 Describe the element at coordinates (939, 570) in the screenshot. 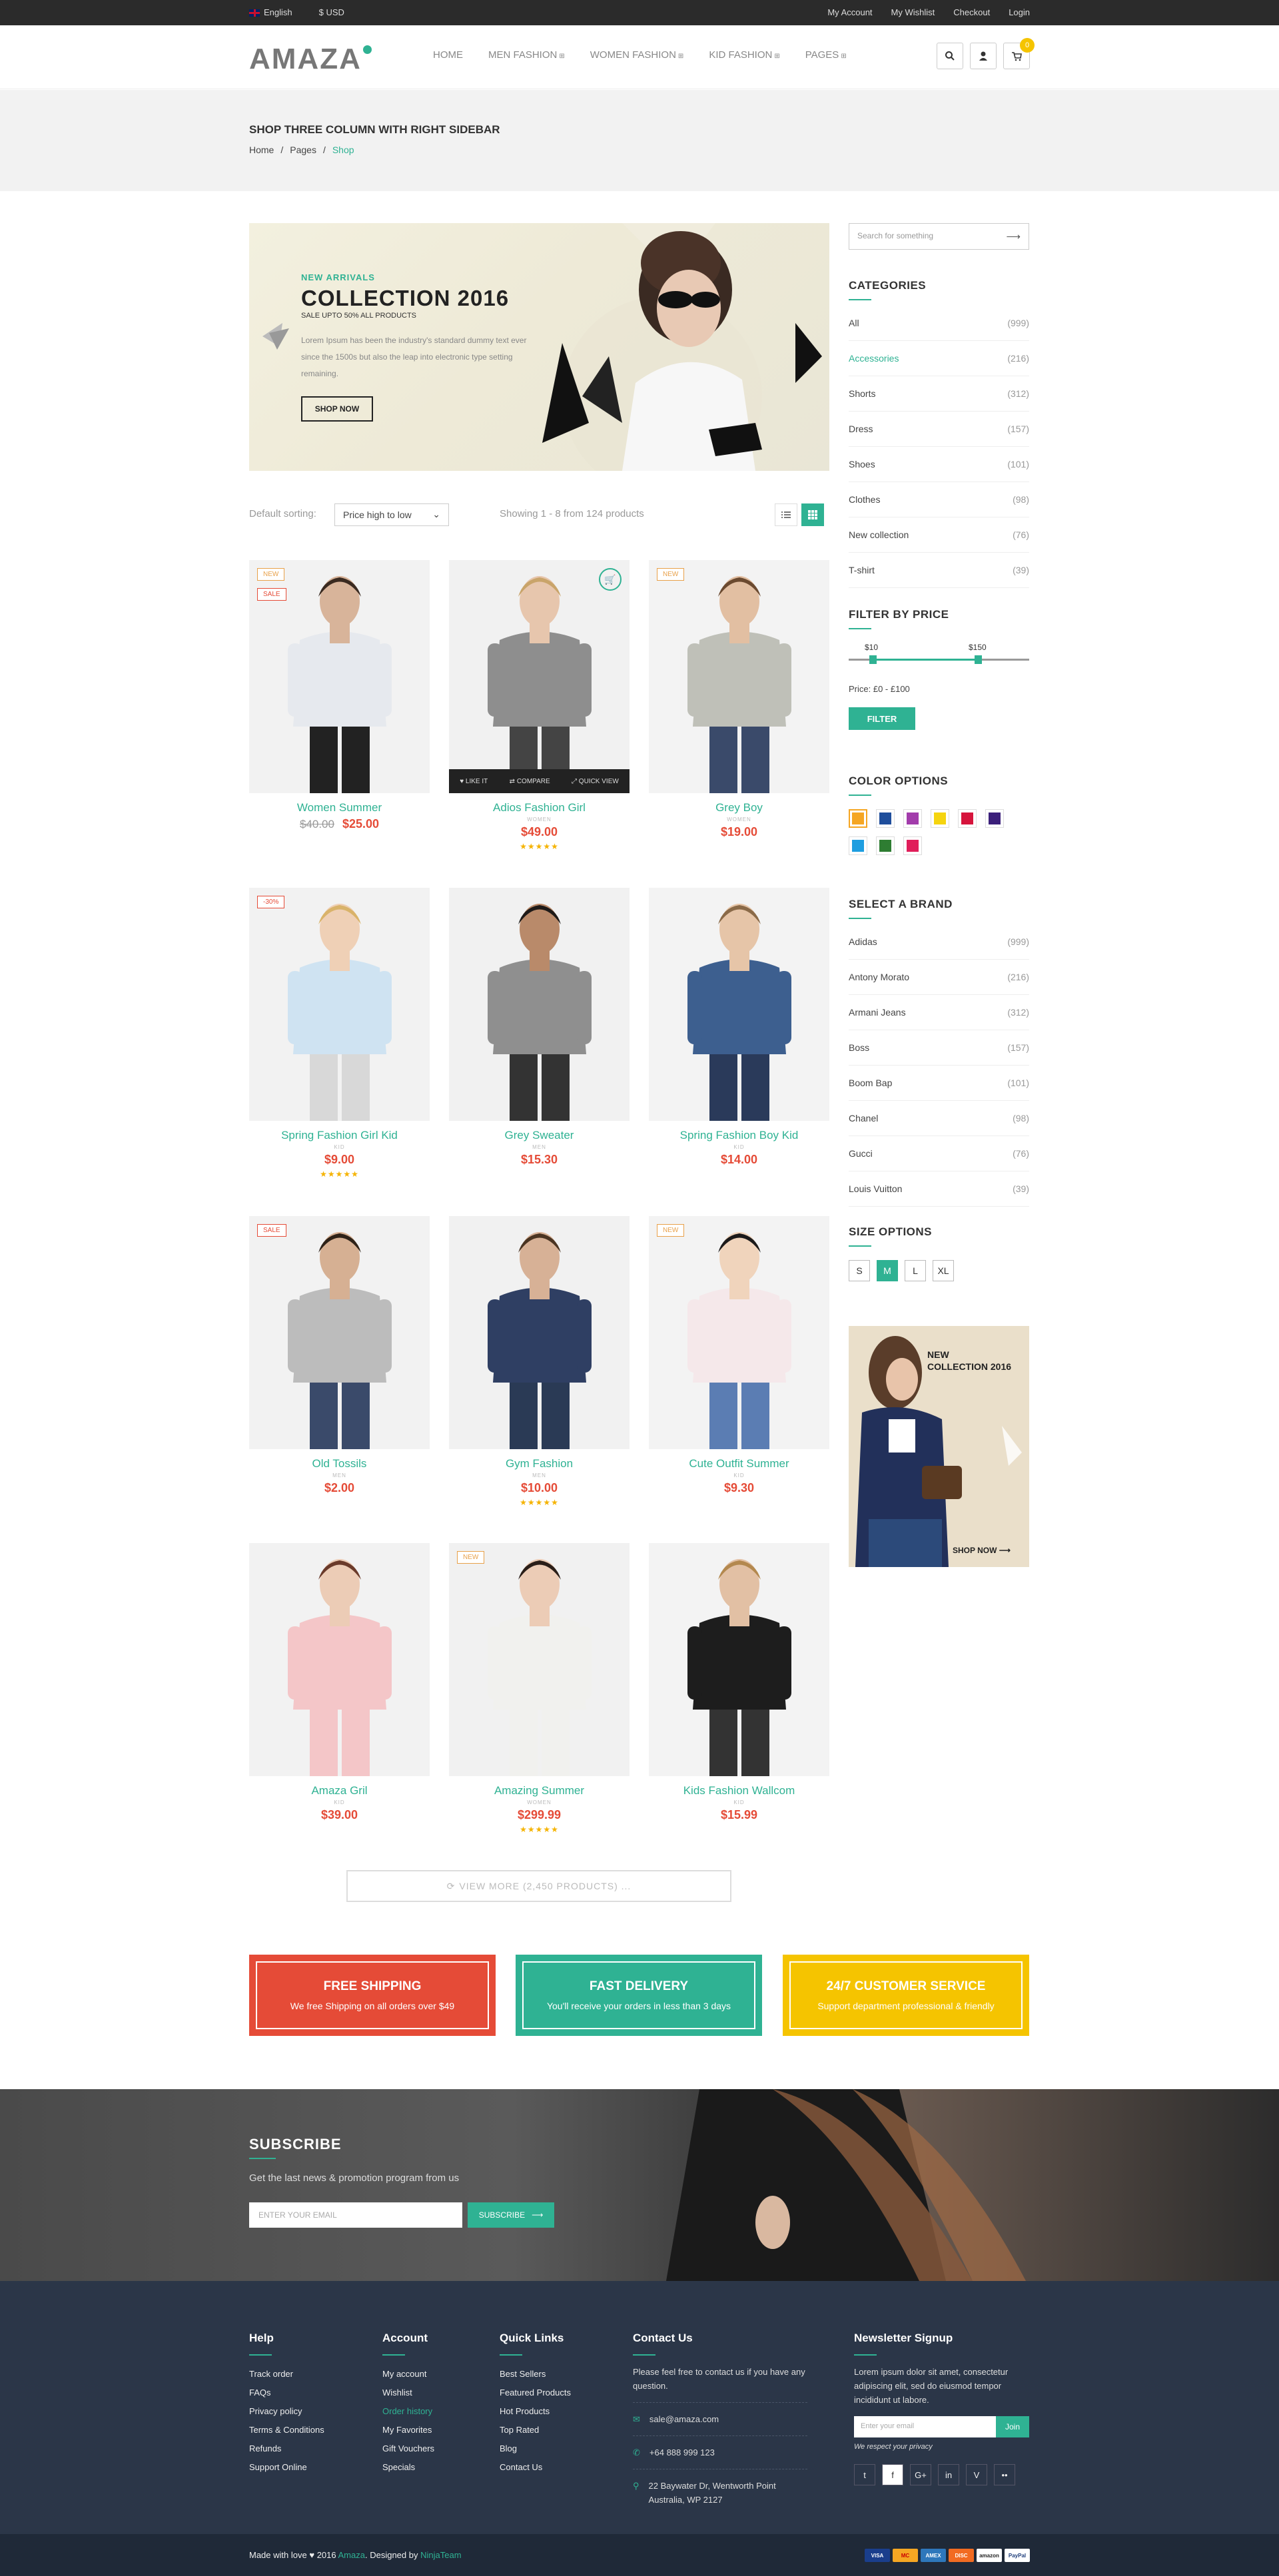

I see `category-item: T-shirt (39)` at that location.